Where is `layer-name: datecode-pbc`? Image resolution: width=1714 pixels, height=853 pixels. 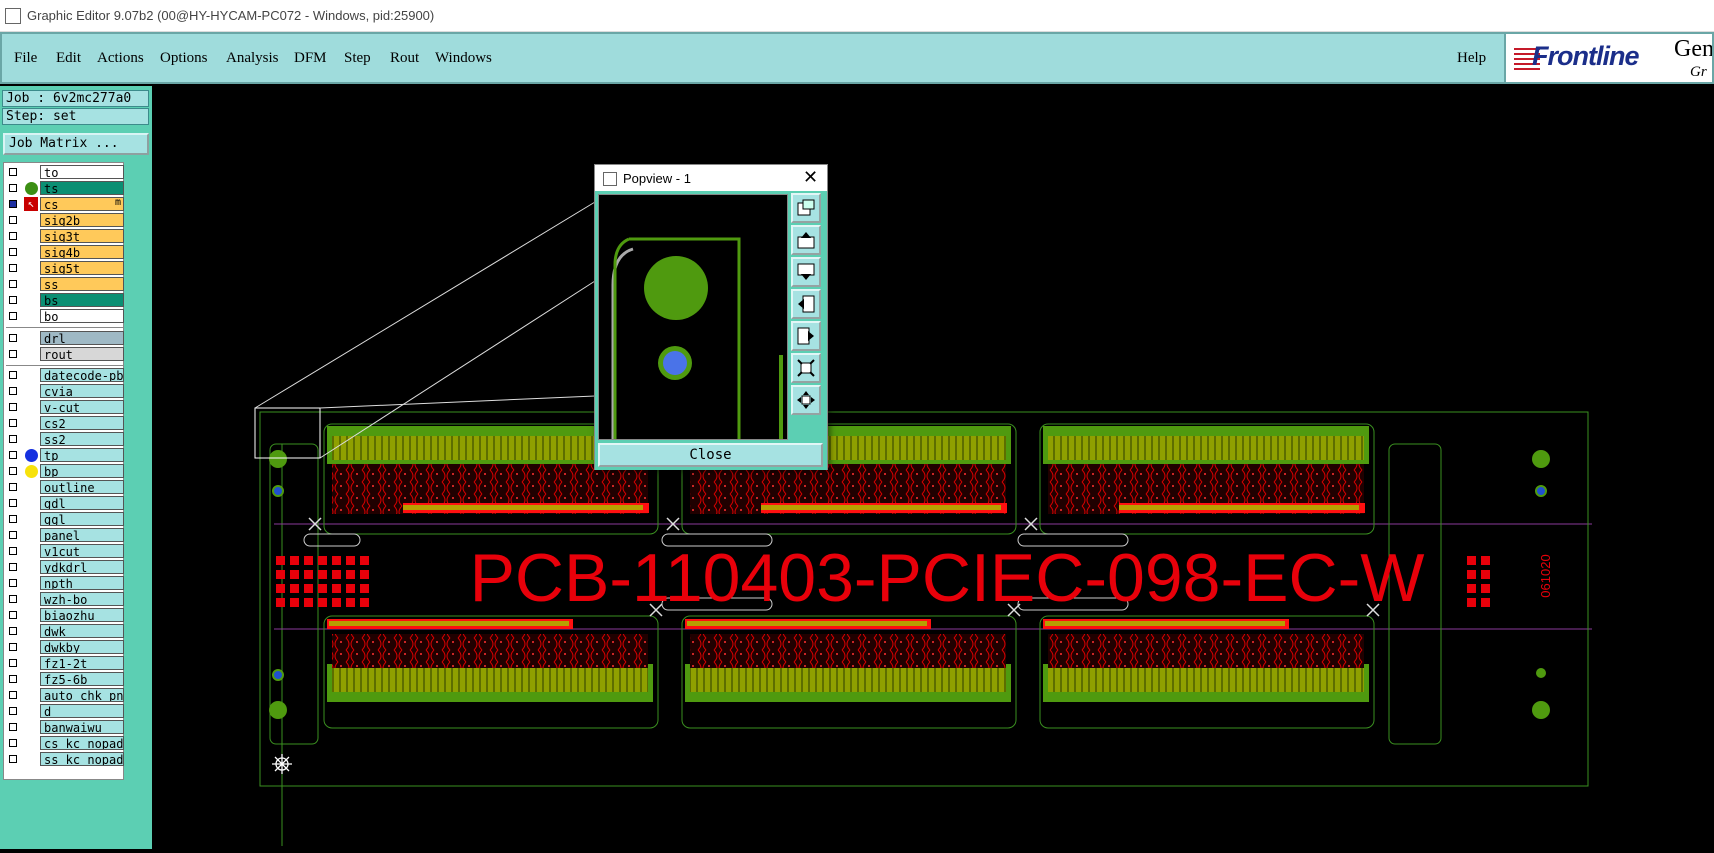
layer-name: datecode-pbc is located at coordinates (82, 375).